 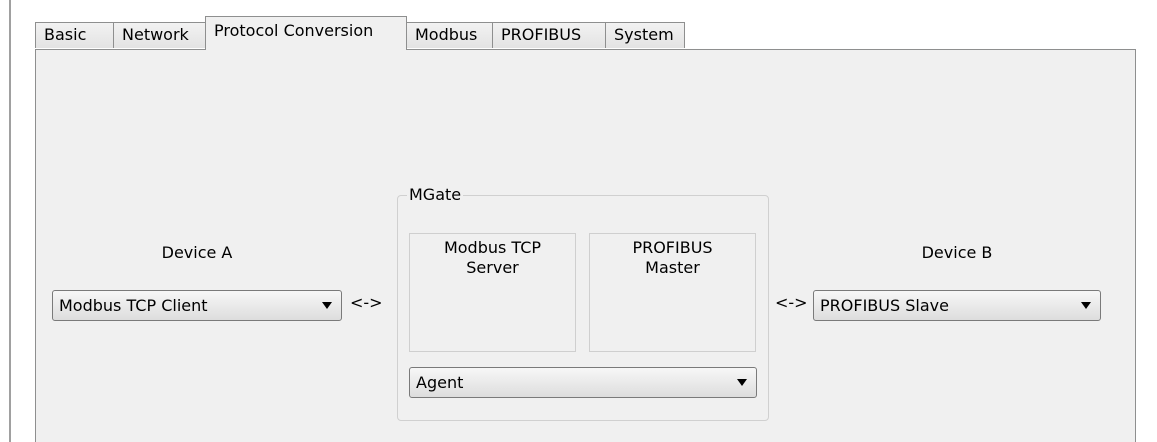 What do you see at coordinates (645, 35) in the screenshot?
I see `tab-system: System` at bounding box center [645, 35].